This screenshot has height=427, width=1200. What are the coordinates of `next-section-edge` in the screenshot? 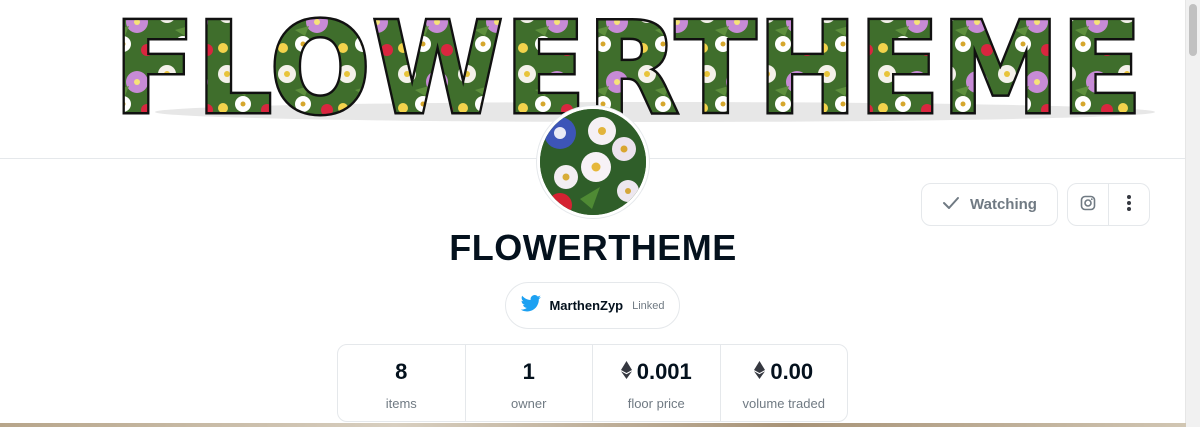 It's located at (593, 425).